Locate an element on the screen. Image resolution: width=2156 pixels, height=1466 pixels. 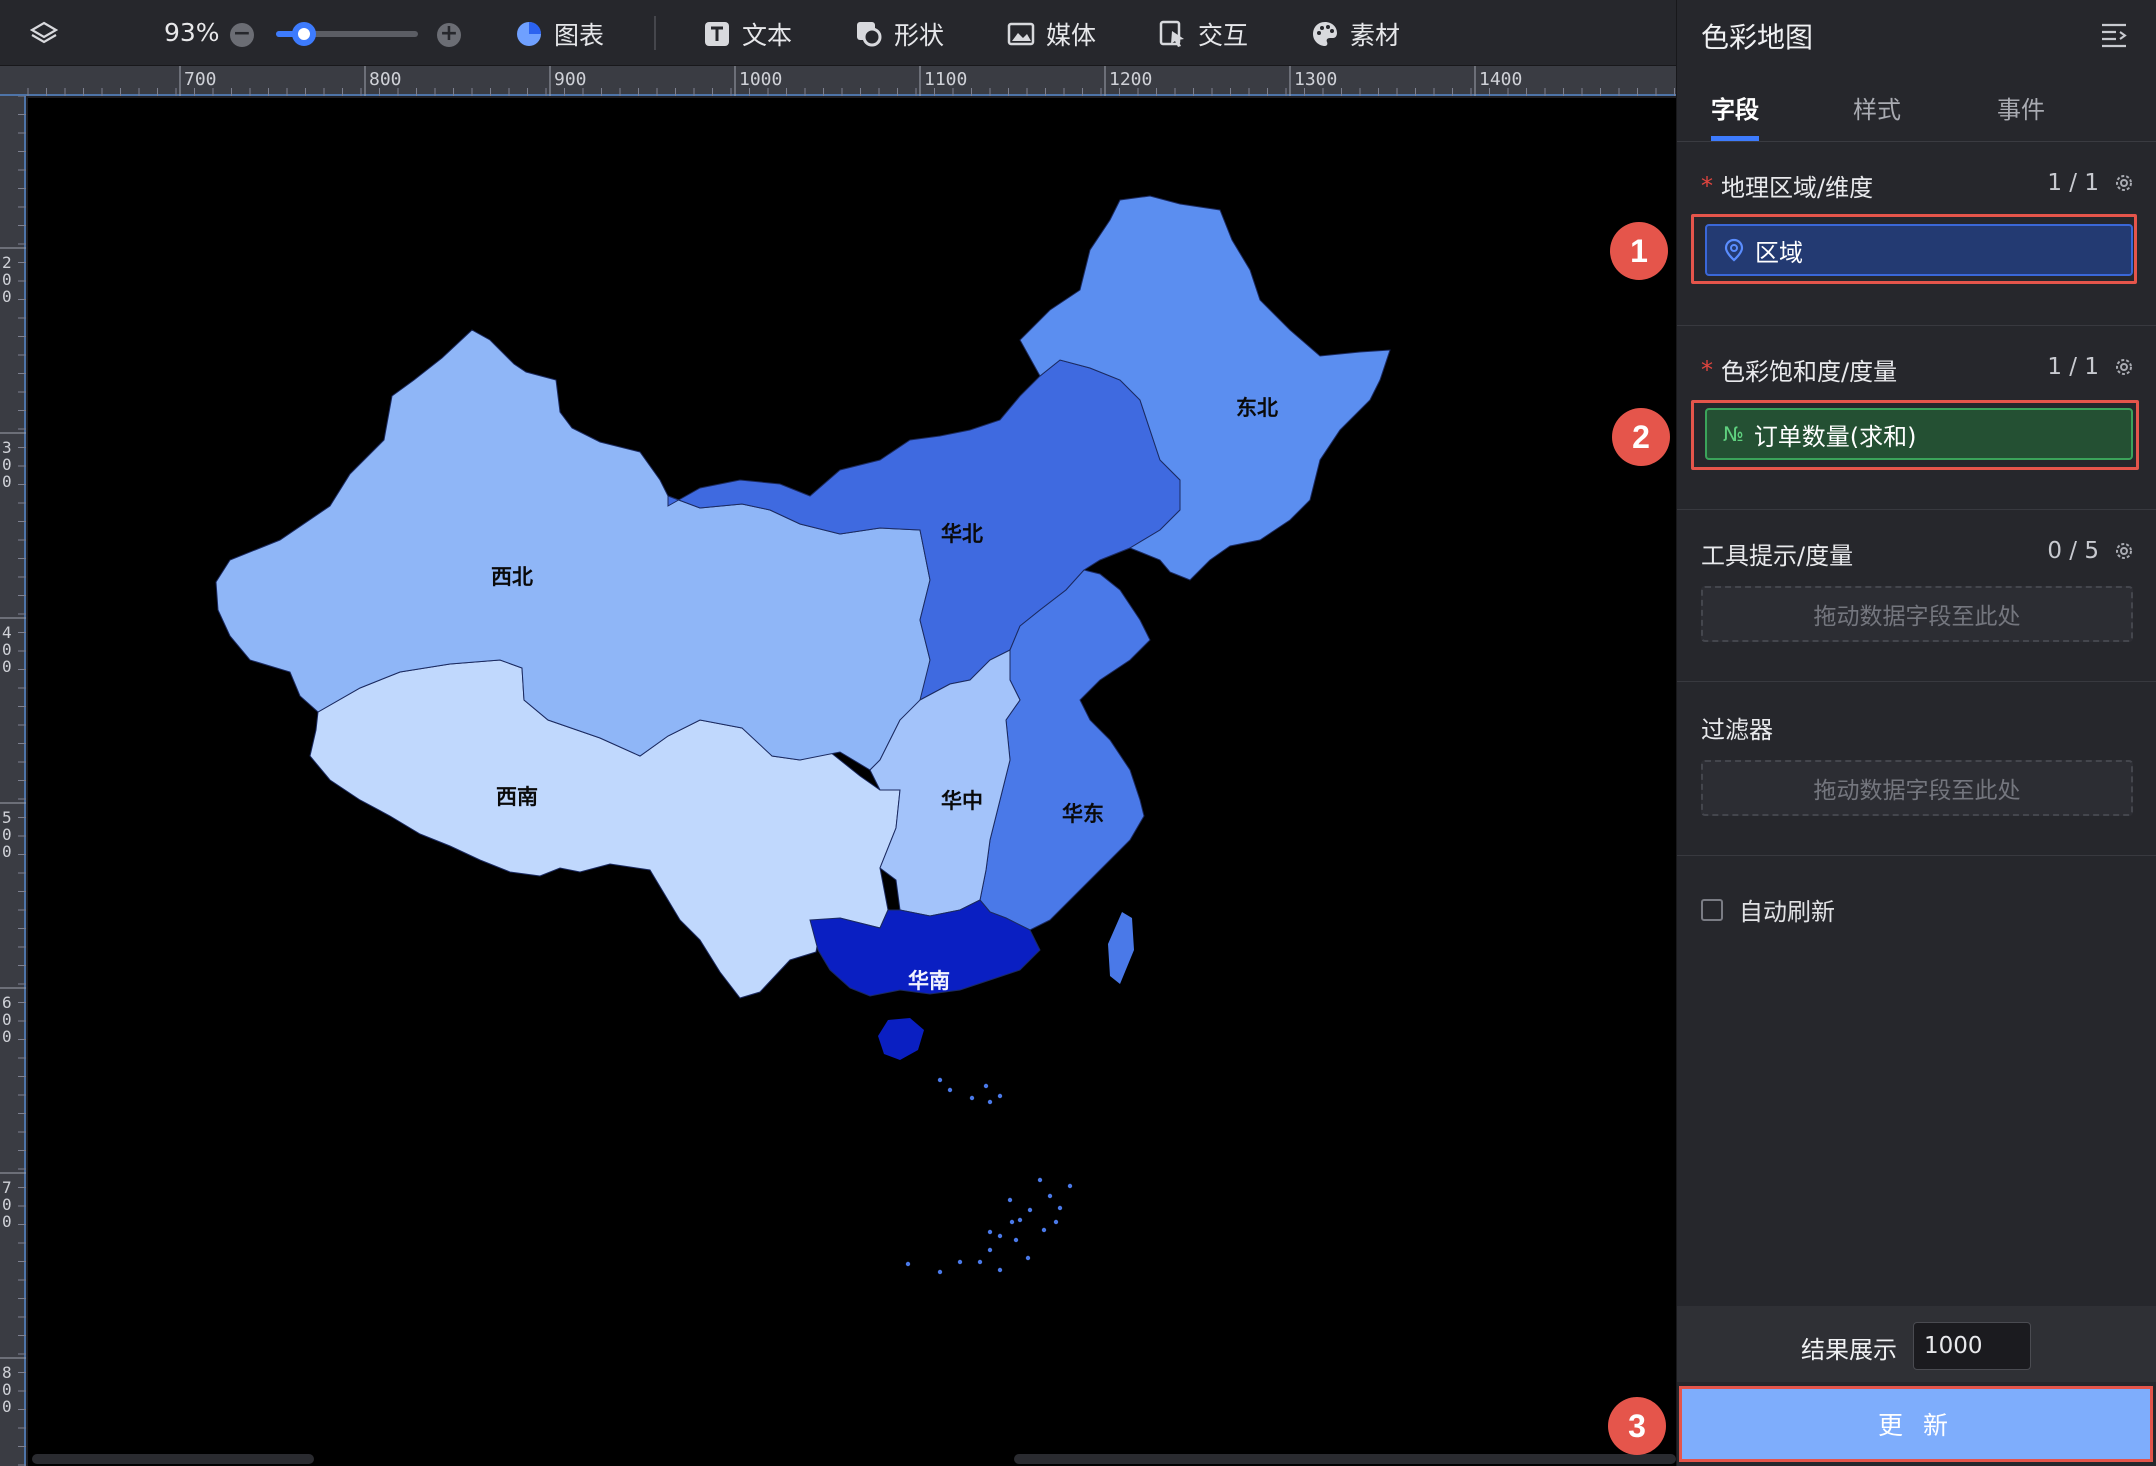
required-marker: * is located at coordinates (1707, 185).